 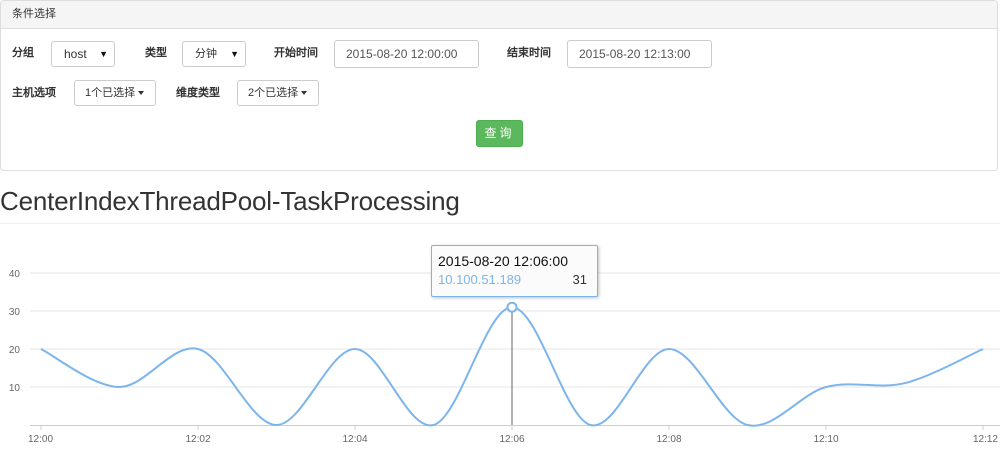 I want to click on type-label: 类型, so click(x=156, y=53).